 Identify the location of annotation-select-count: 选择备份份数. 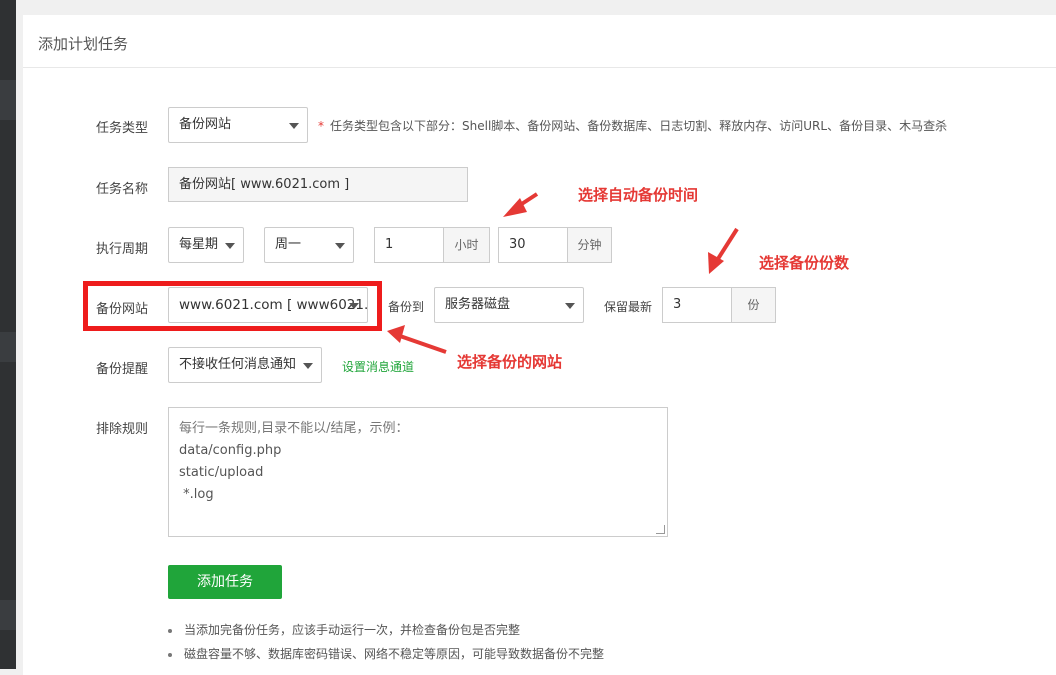
(804, 263).